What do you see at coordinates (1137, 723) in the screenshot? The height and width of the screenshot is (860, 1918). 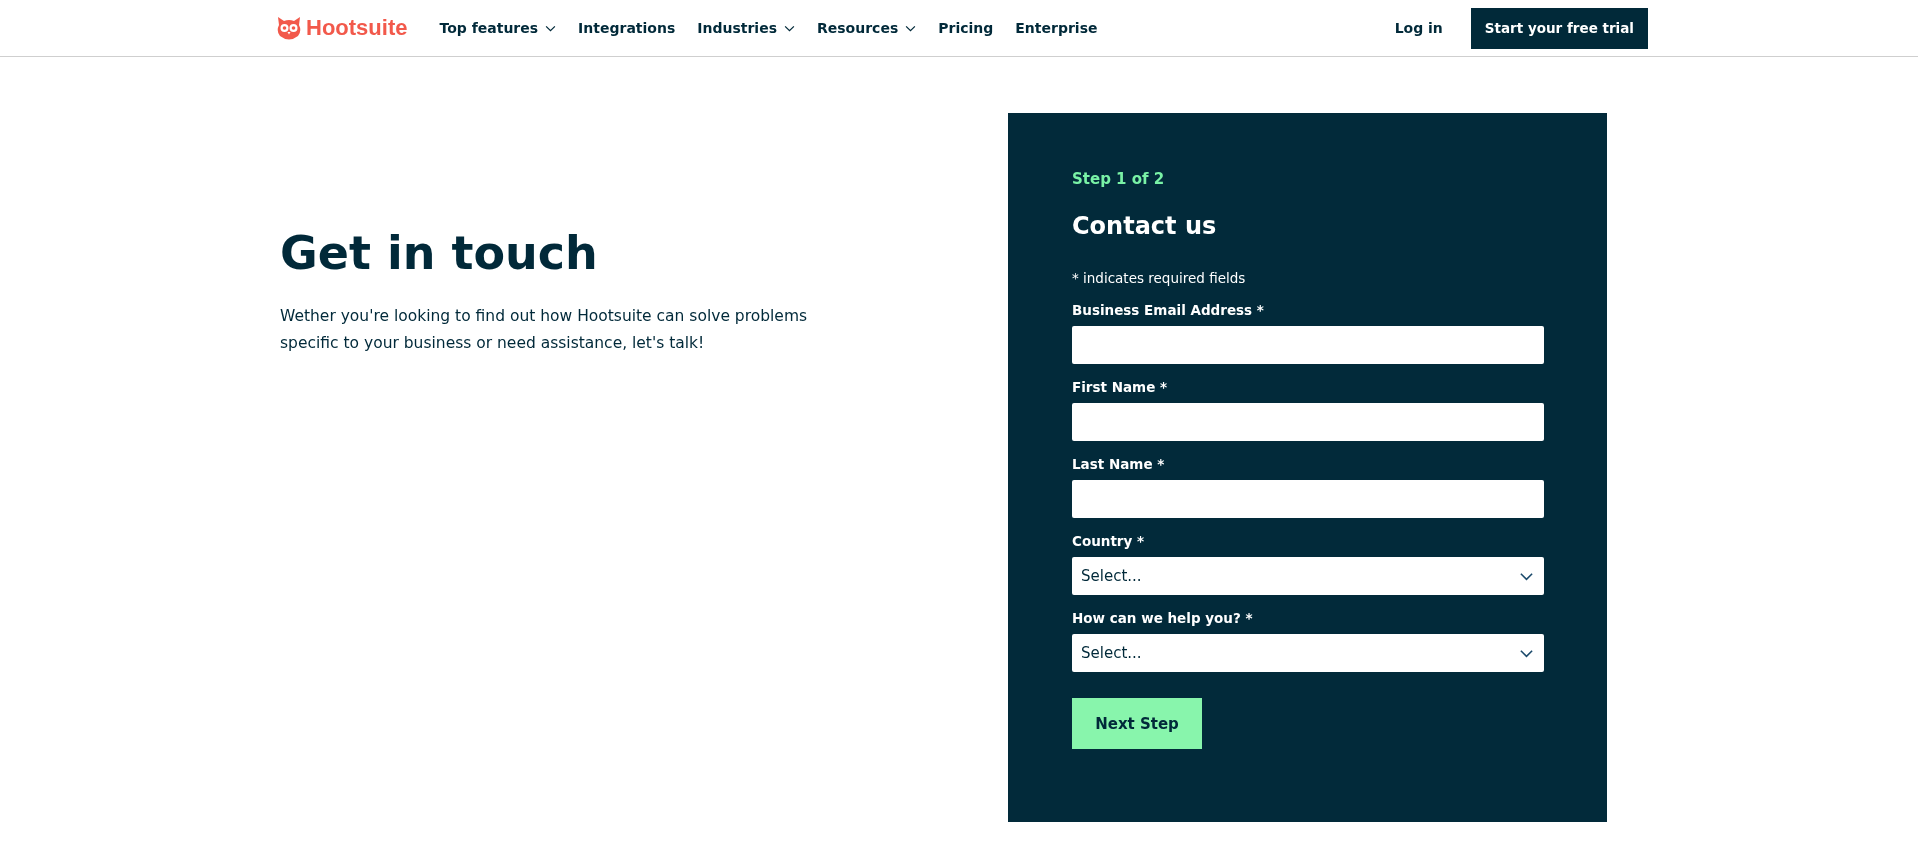 I see `next-step-button: Next Step` at bounding box center [1137, 723].